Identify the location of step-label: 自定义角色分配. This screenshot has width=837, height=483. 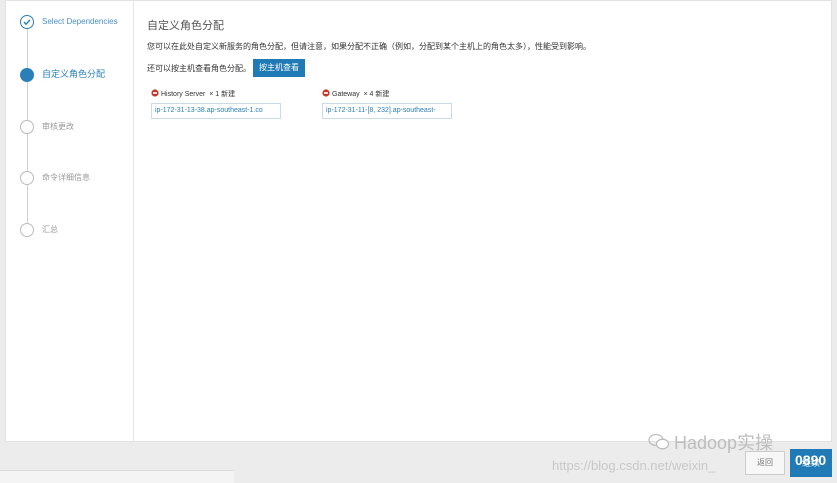
(74, 74).